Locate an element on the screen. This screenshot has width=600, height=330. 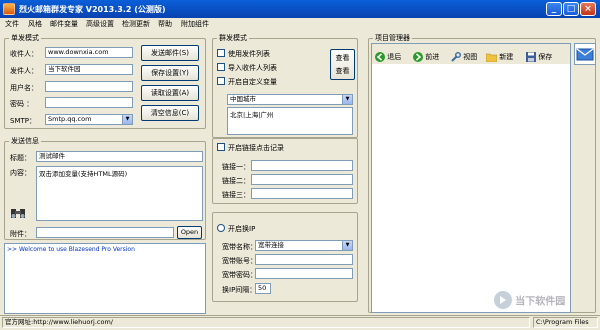
link-tracking-label: 开启链接点击记录 is located at coordinates (256, 148).